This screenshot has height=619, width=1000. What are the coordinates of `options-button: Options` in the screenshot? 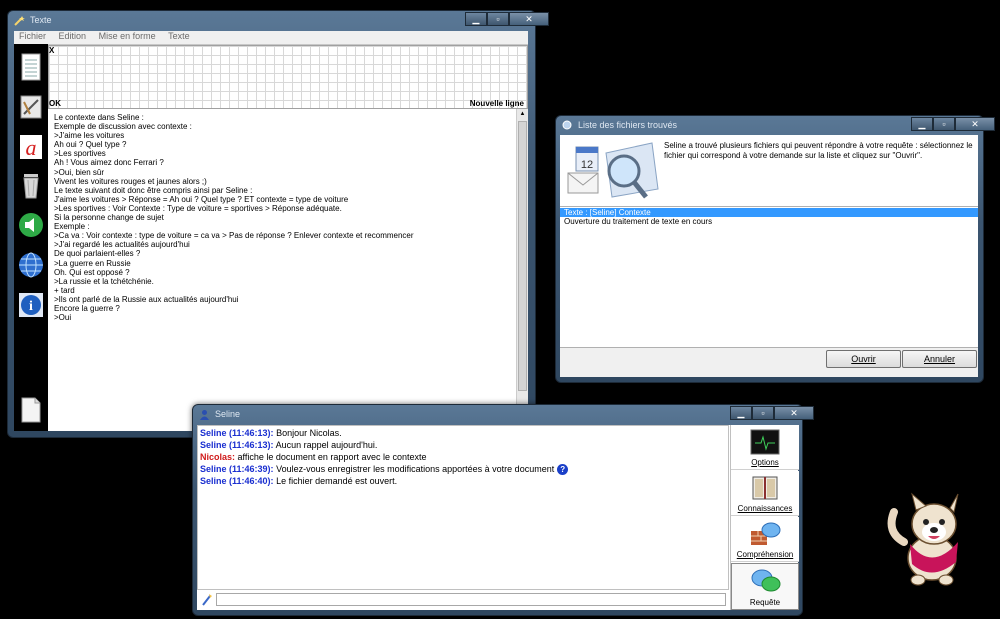 It's located at (765, 447).